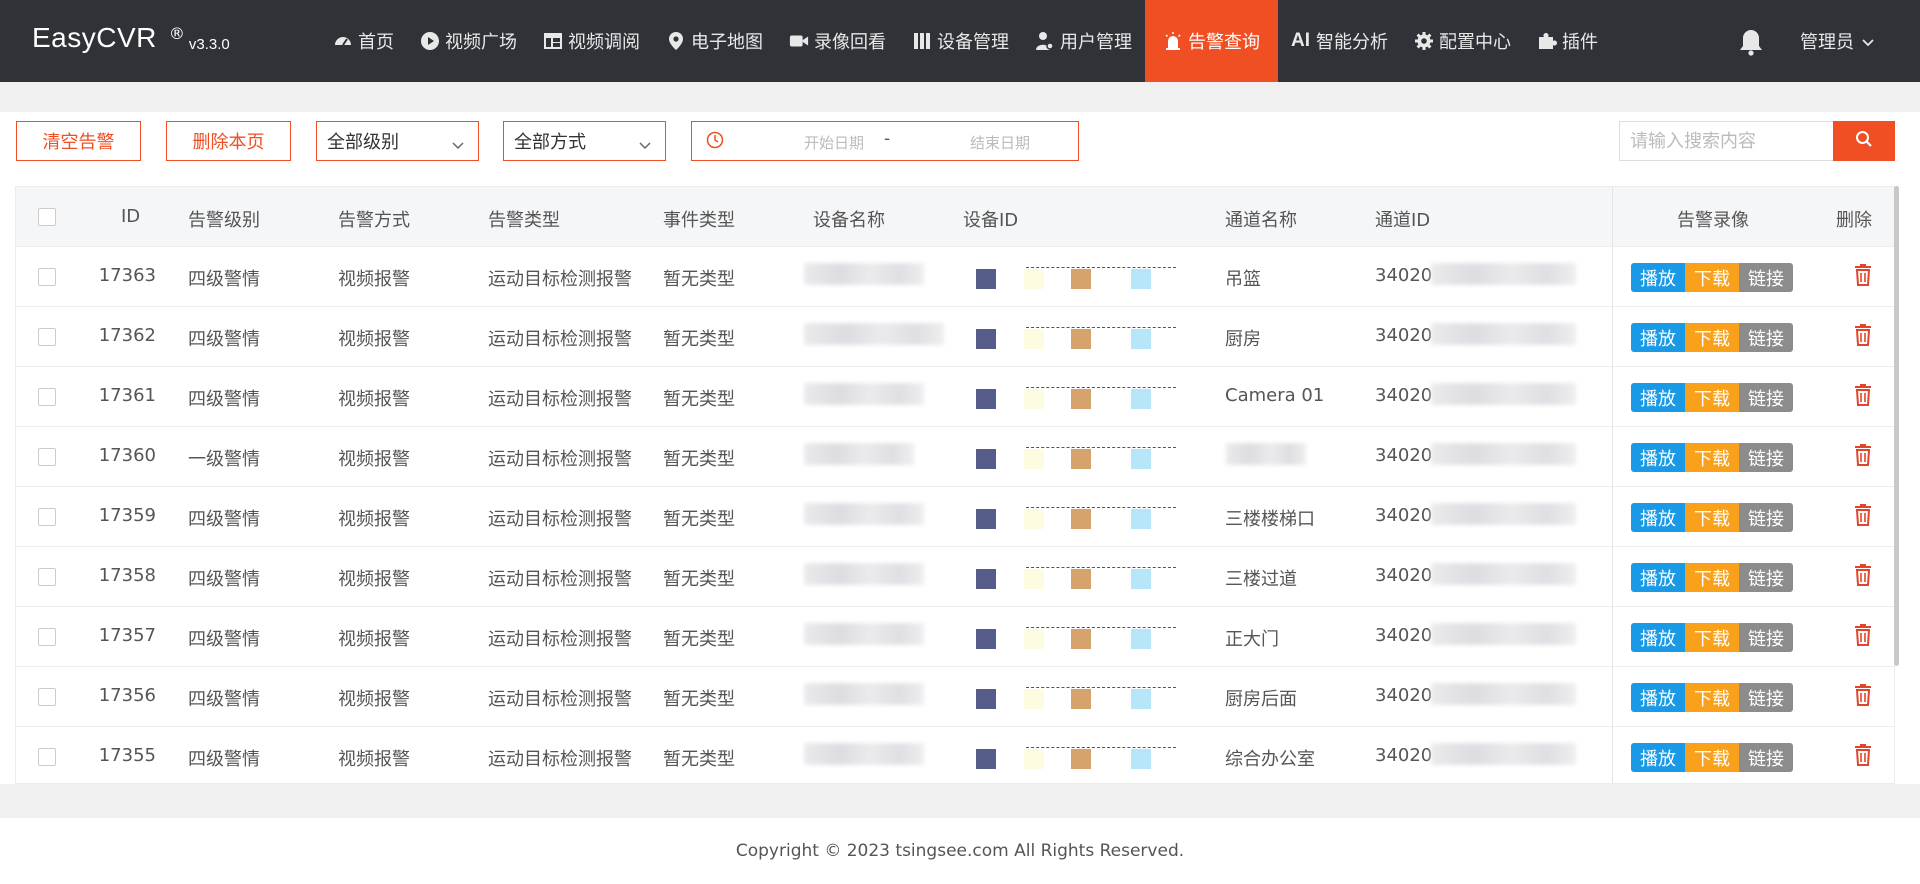 This screenshot has width=1920, height=884. I want to click on nav-item-user-management: 用户管理, so click(1083, 41).